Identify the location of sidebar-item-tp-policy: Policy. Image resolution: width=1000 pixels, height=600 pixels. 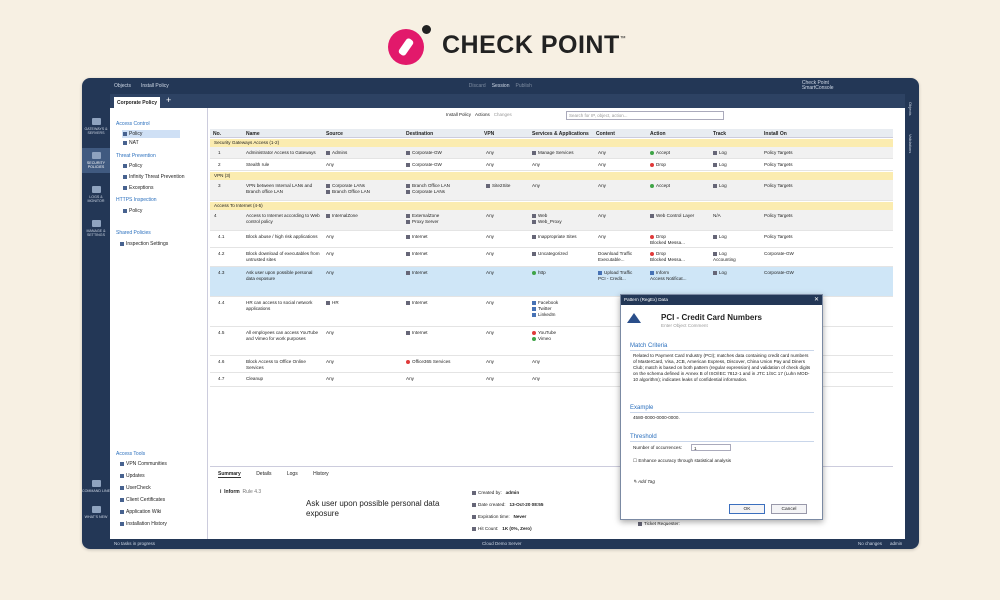
(132, 166).